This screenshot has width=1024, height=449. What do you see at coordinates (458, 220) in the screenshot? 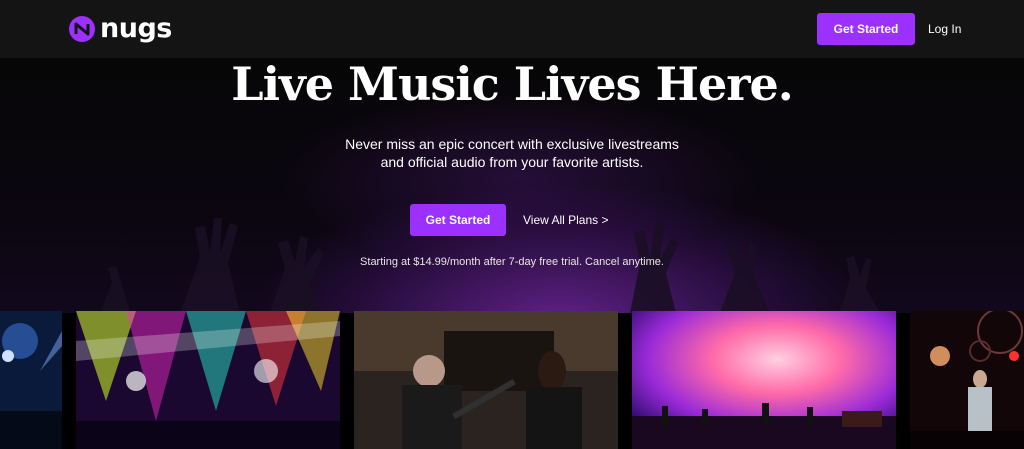
I see `hero-get-started-button: Get Started` at bounding box center [458, 220].